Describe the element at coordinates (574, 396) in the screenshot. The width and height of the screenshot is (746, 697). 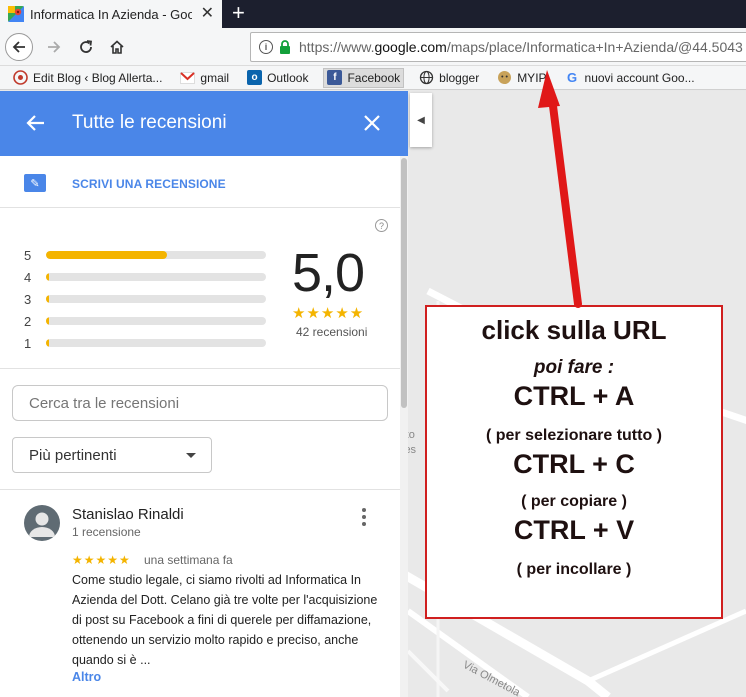
I see `annotation-line: CTRL + A` at that location.